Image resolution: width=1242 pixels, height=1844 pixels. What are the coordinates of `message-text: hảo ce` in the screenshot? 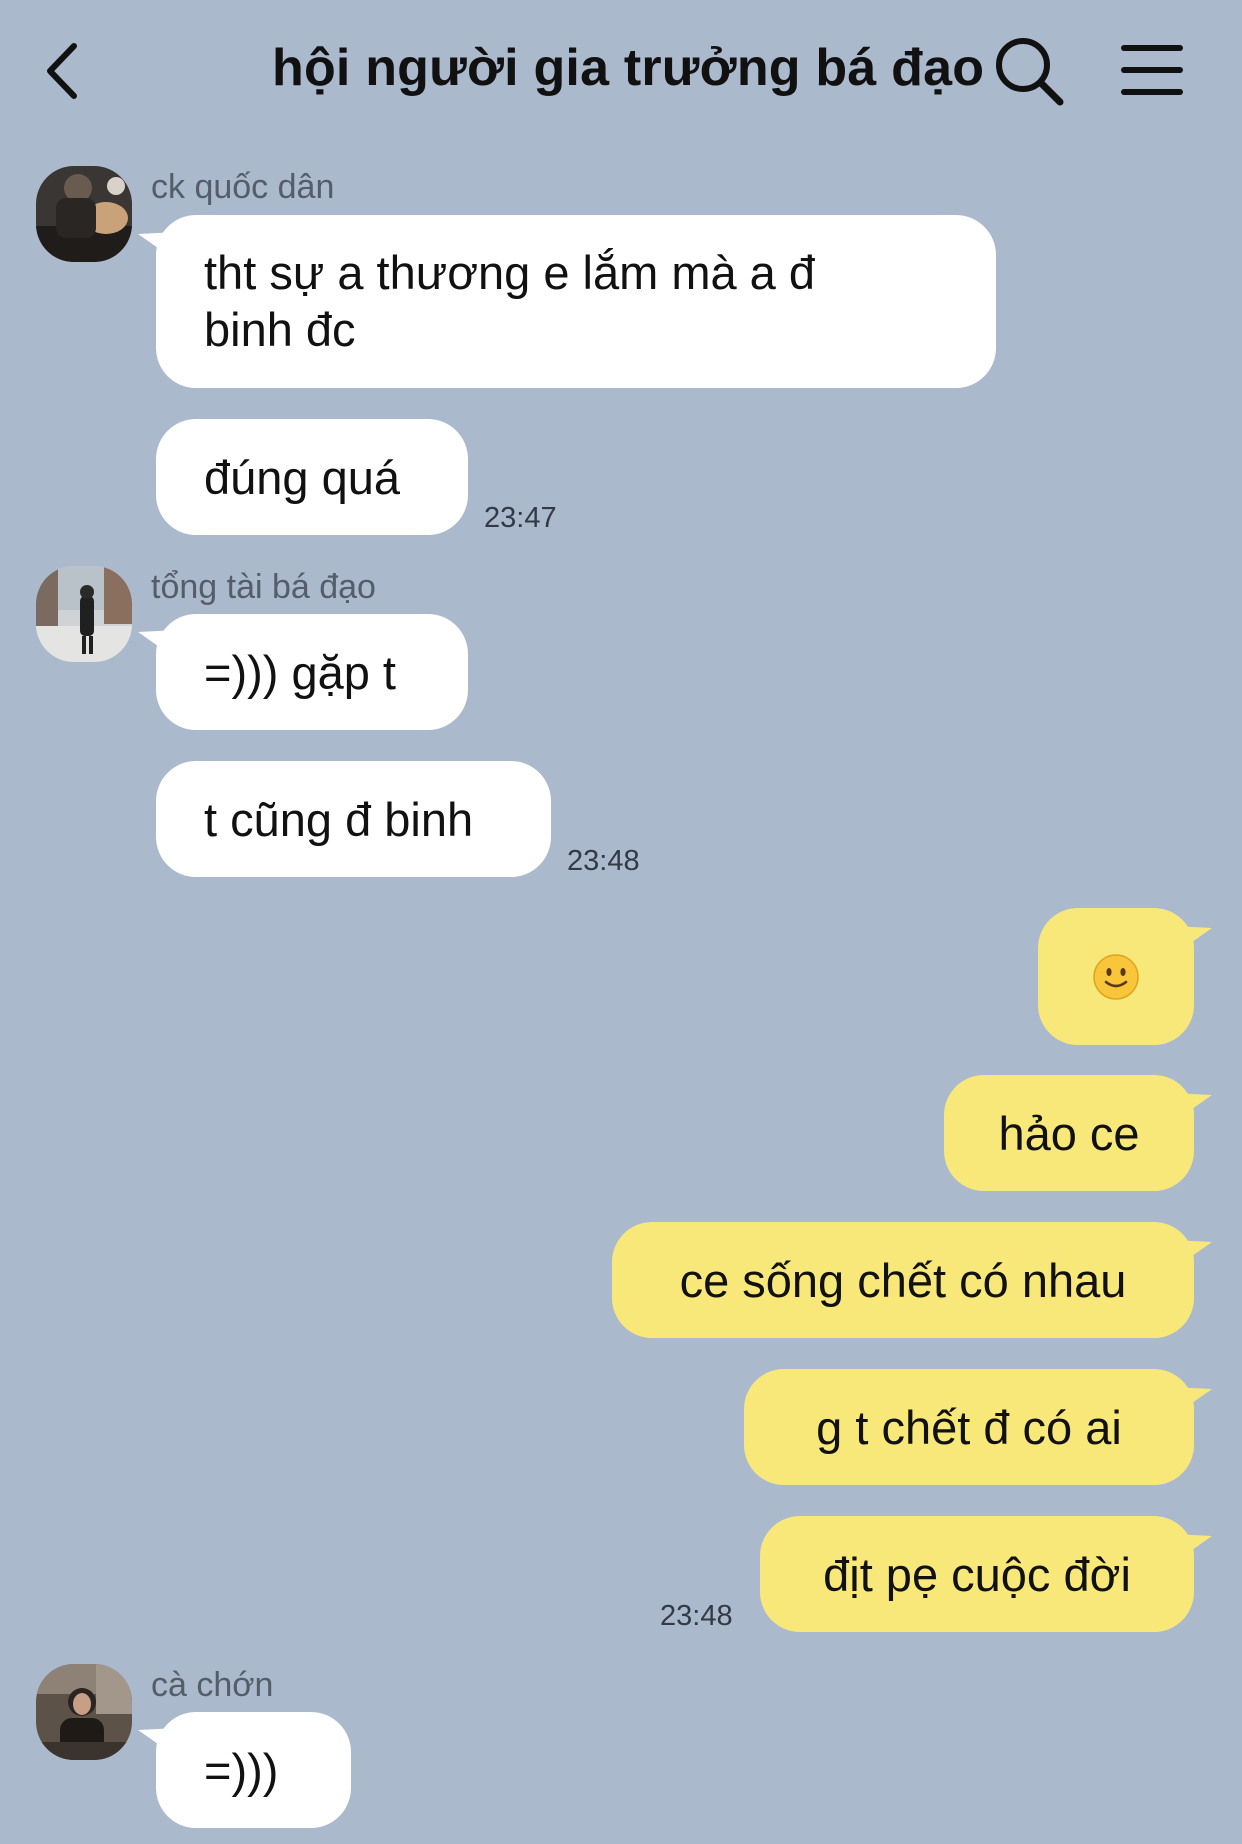 It's located at (1069, 1133).